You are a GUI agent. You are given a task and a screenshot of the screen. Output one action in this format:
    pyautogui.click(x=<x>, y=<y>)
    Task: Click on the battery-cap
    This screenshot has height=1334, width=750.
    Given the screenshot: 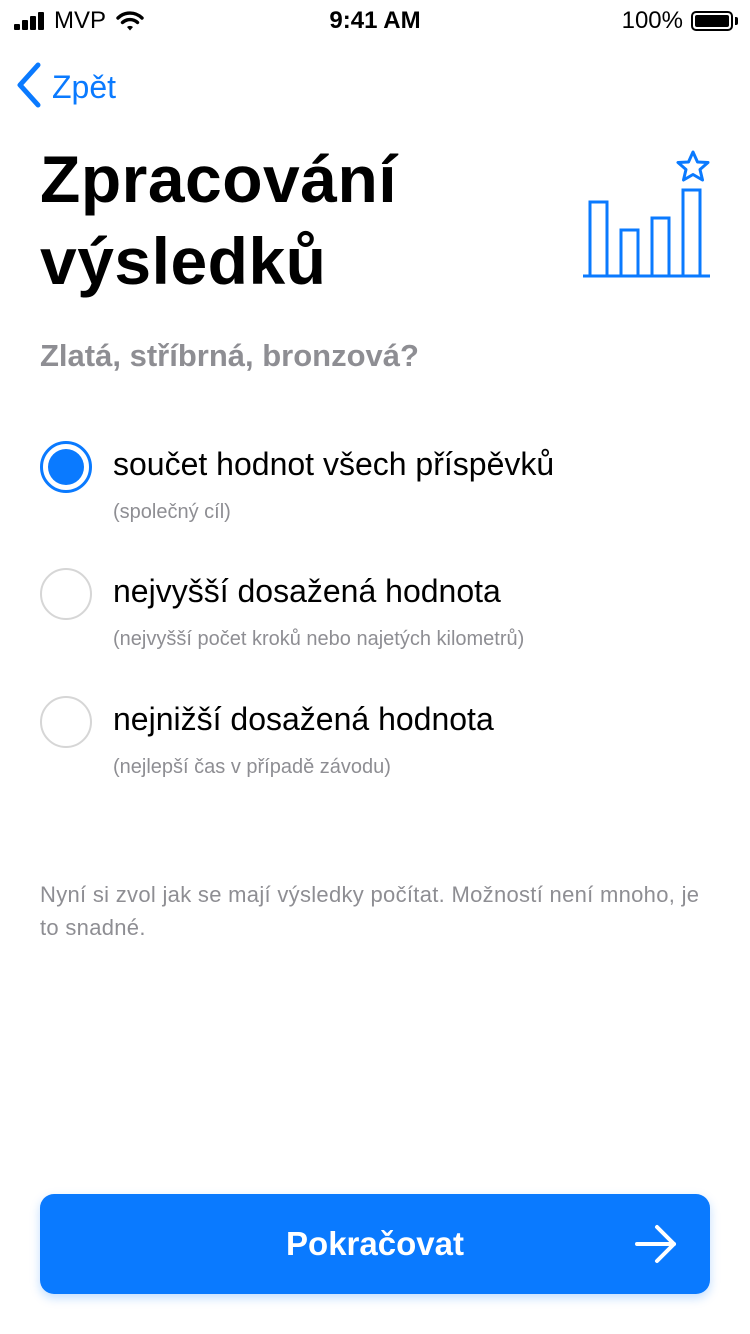 What is the action you would take?
    pyautogui.click(x=736, y=21)
    